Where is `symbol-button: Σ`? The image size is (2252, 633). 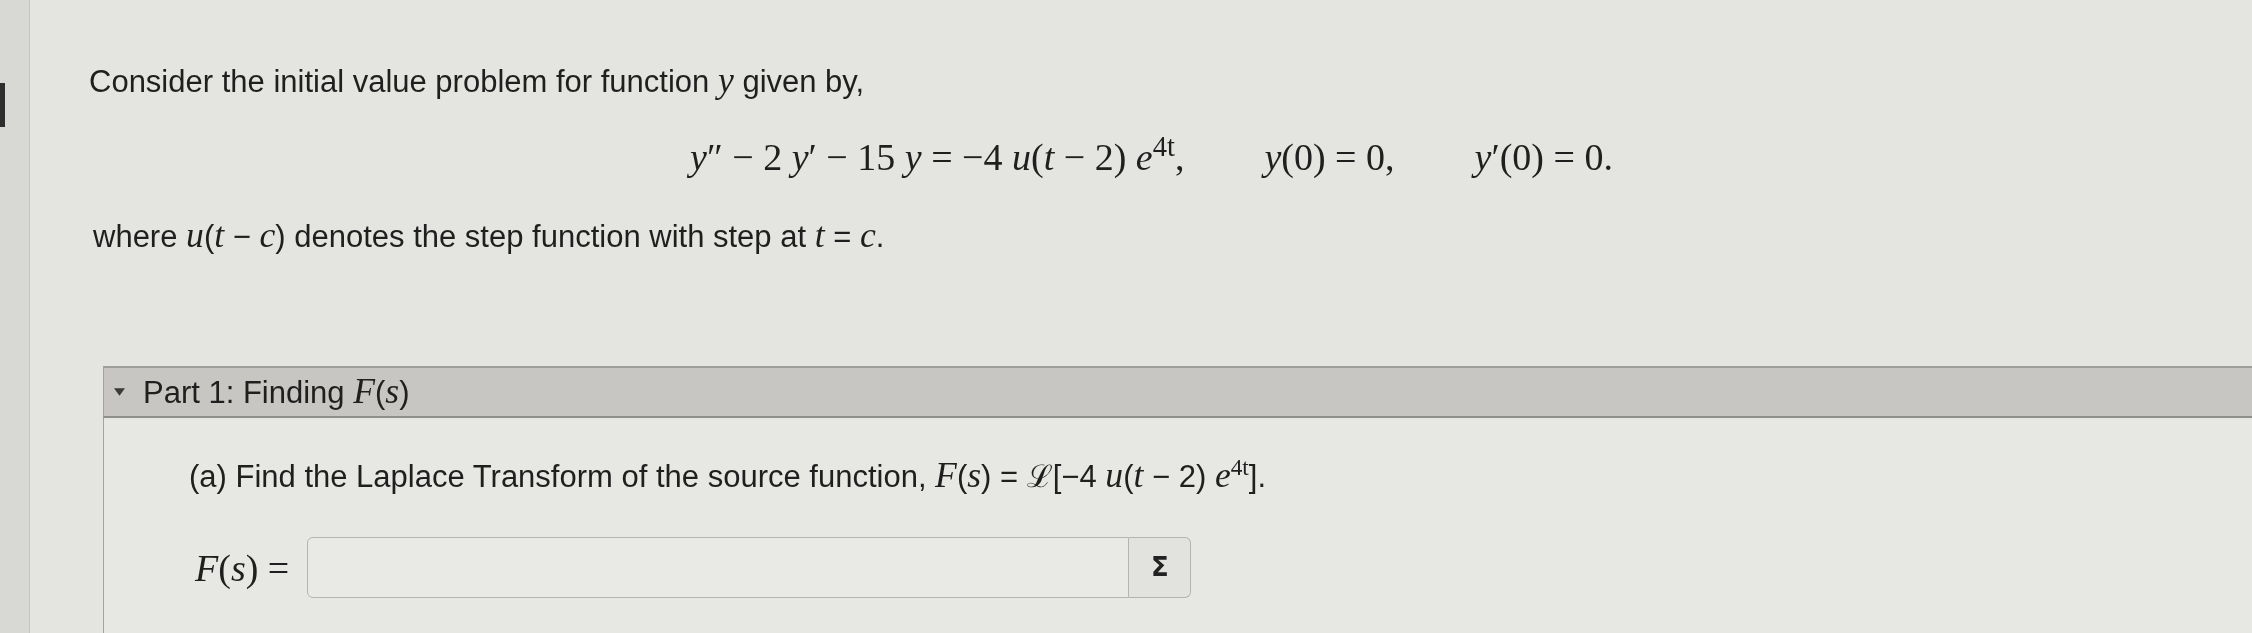 symbol-button: Σ is located at coordinates (1160, 567).